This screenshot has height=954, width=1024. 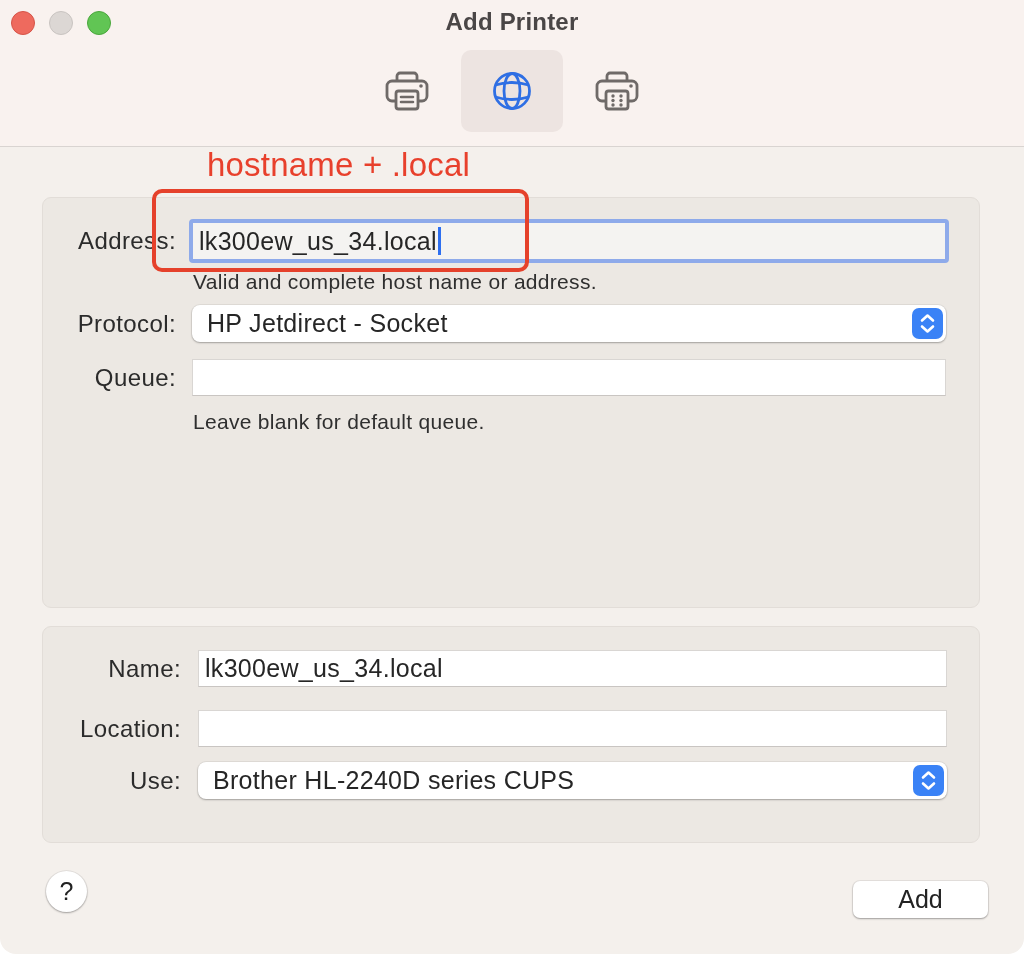 I want to click on field-label: Location:, so click(x=130, y=728).